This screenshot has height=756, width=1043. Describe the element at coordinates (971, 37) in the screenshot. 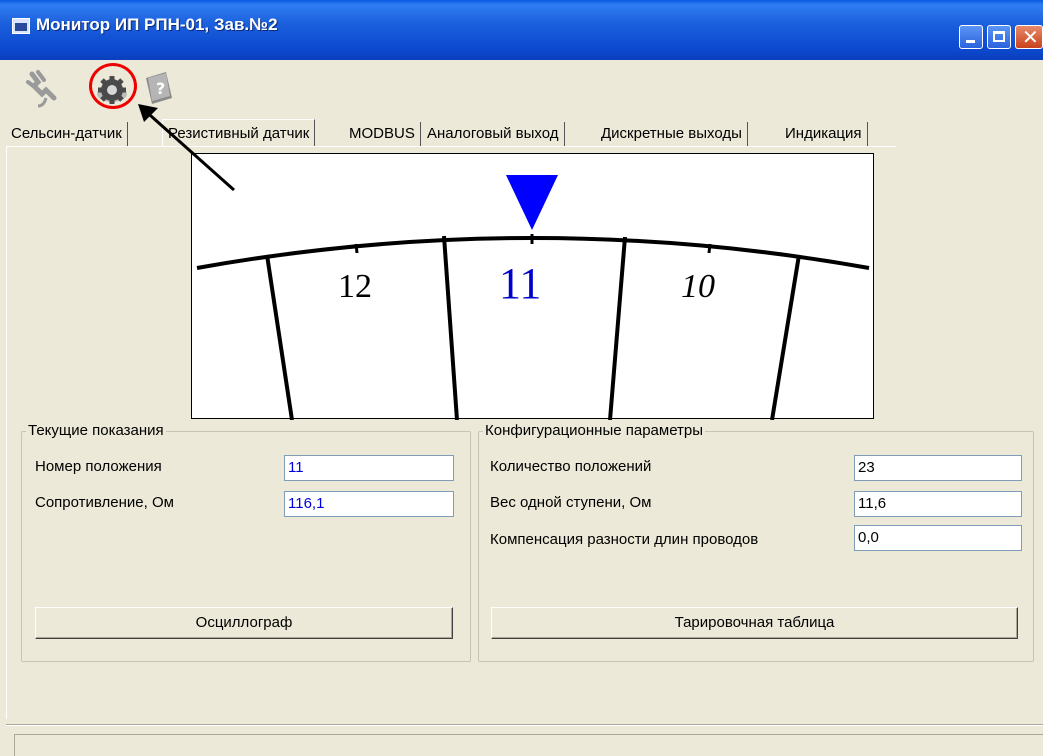

I see `minimize-button` at that location.